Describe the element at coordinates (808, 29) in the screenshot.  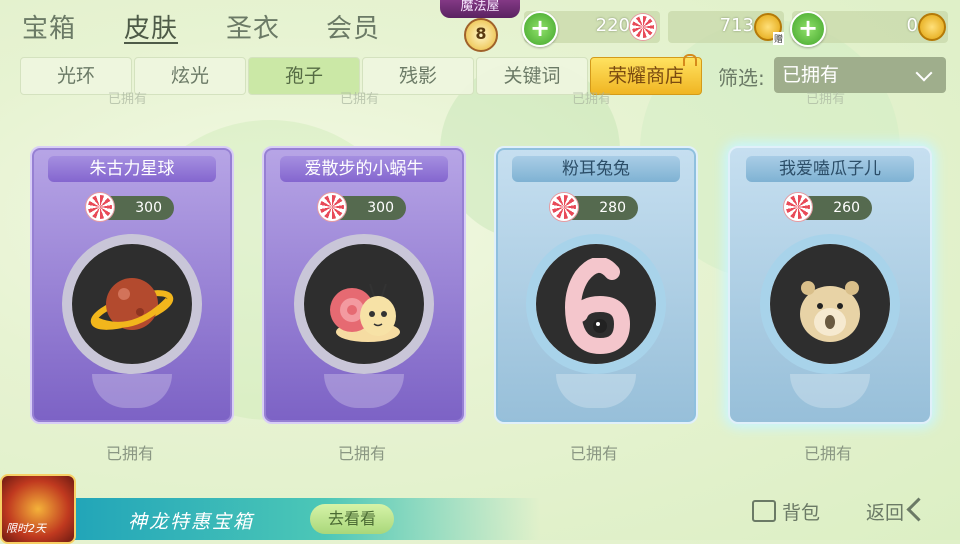
I see `add-gold-button: +` at that location.